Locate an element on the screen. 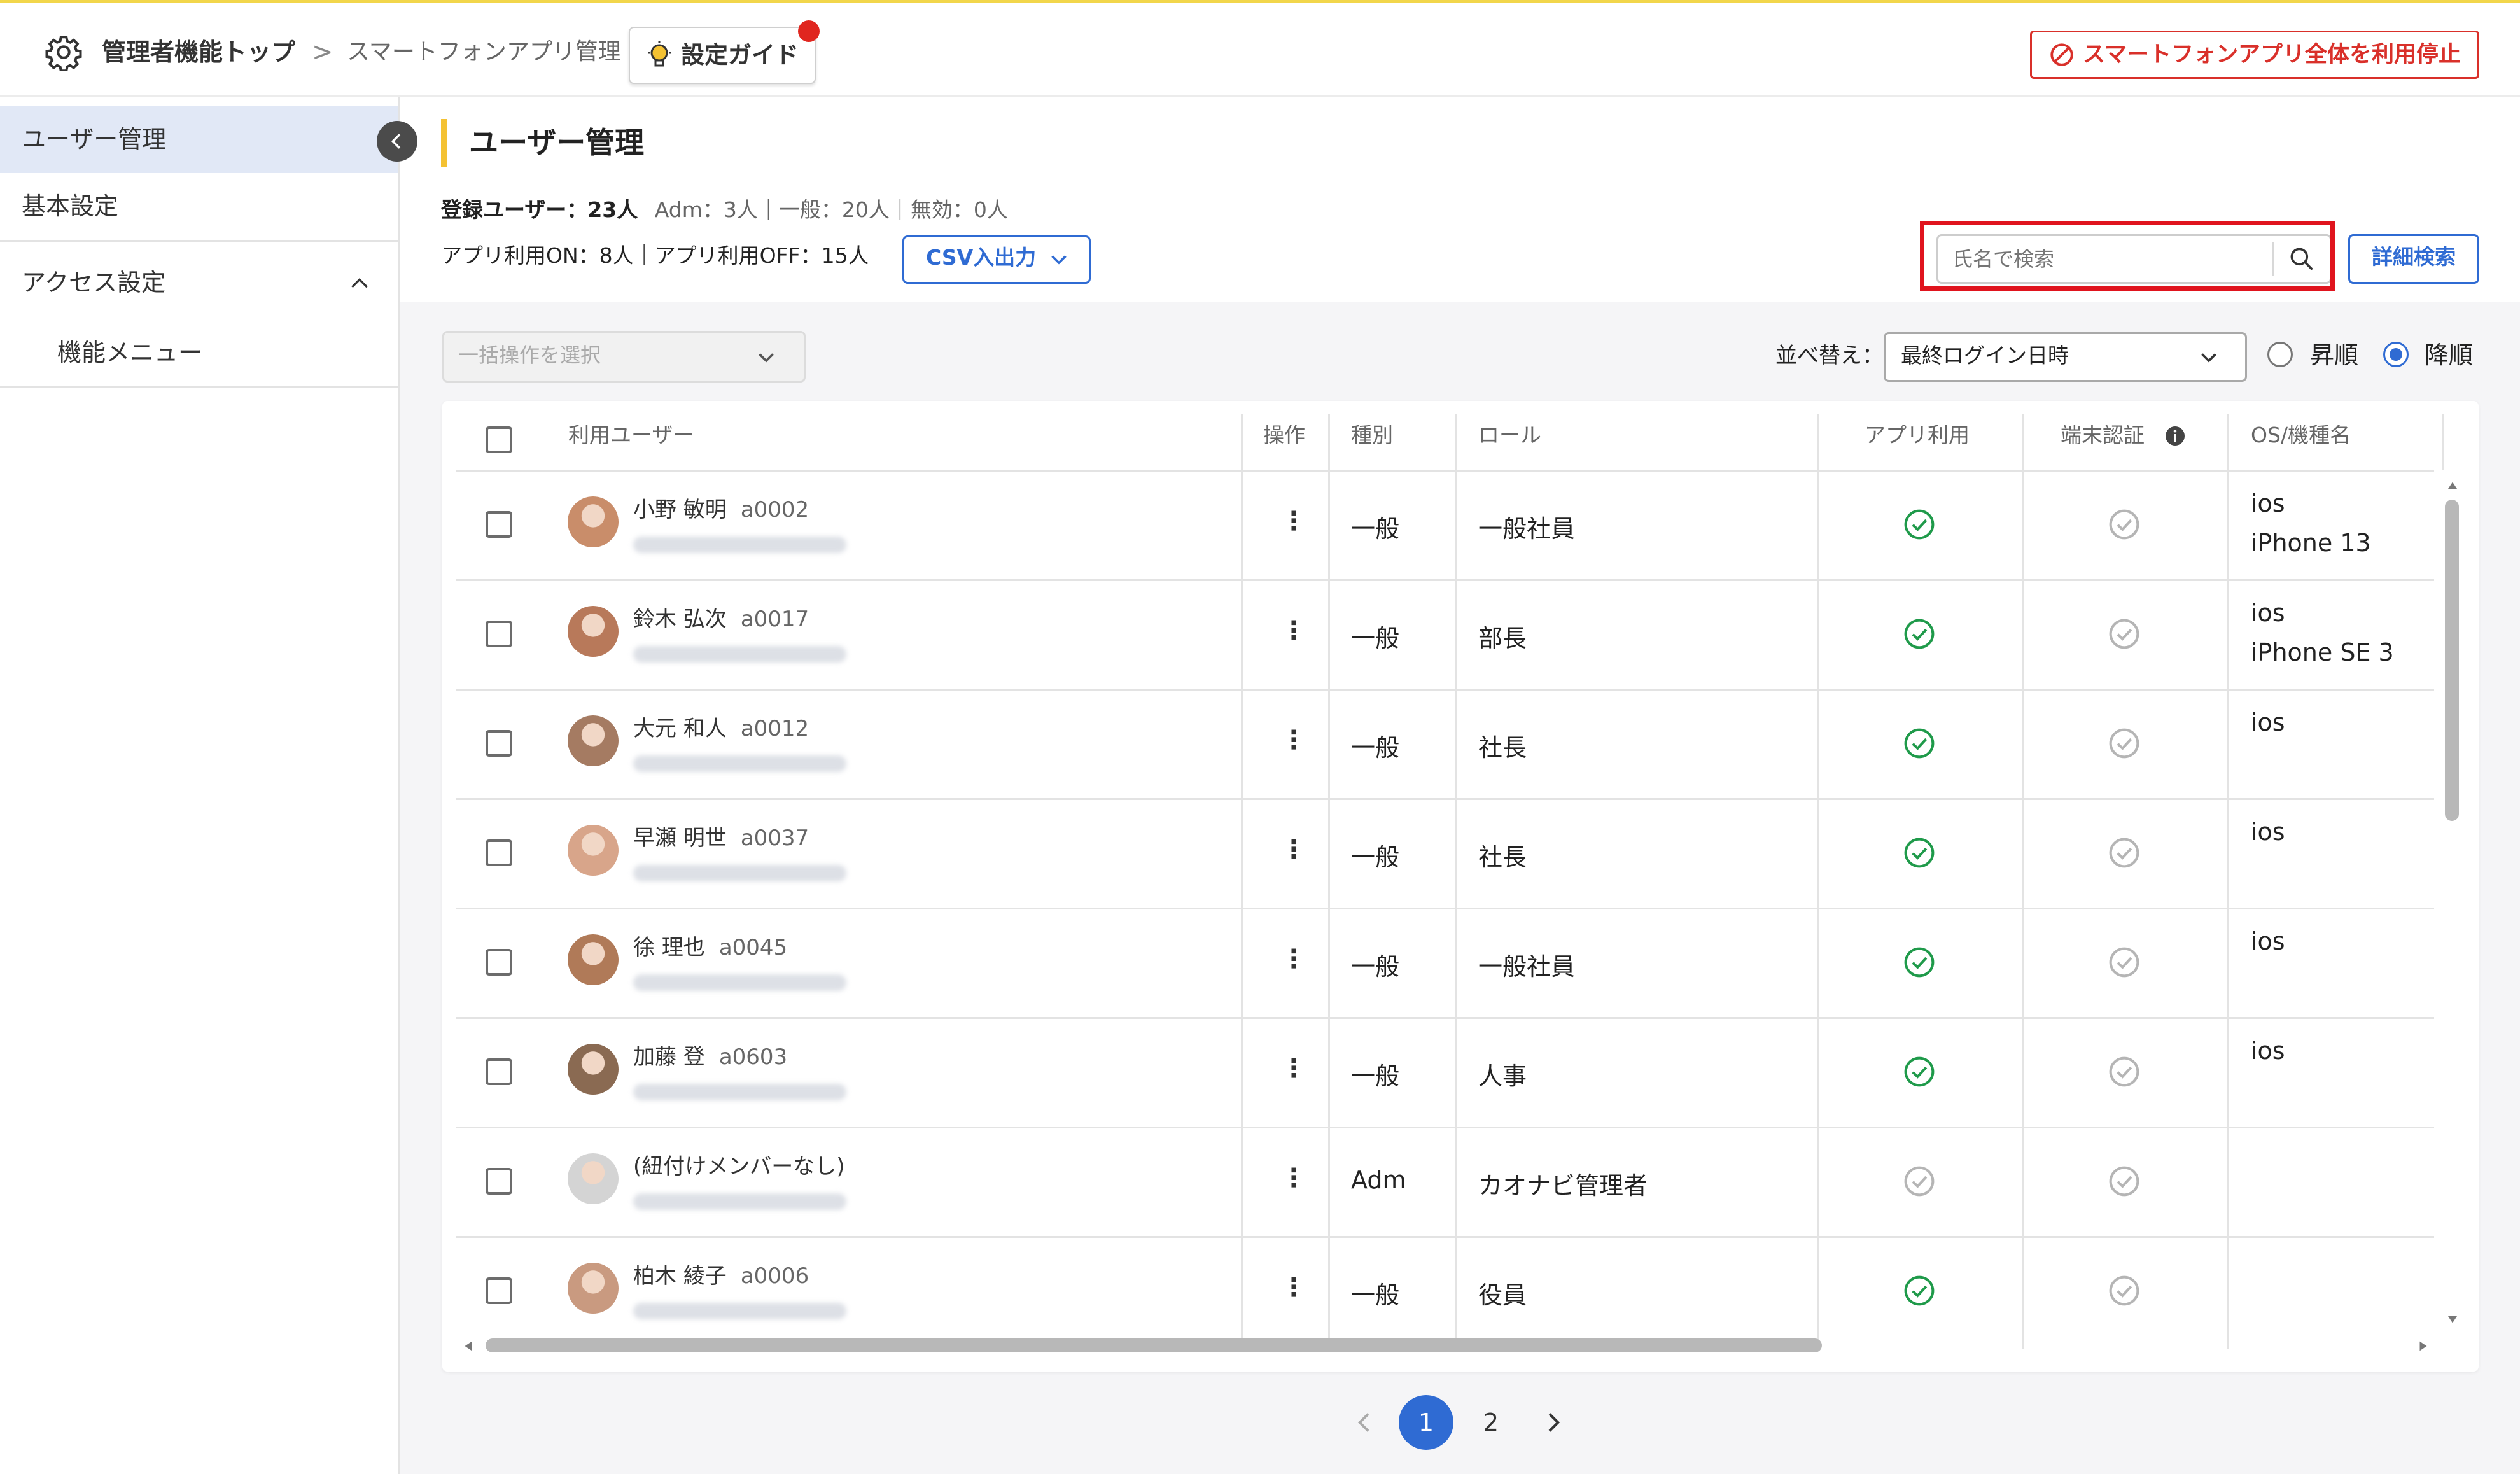 The height and width of the screenshot is (1474, 2520). sidebar-item-function-menu: 機能メニュー is located at coordinates (199, 352).